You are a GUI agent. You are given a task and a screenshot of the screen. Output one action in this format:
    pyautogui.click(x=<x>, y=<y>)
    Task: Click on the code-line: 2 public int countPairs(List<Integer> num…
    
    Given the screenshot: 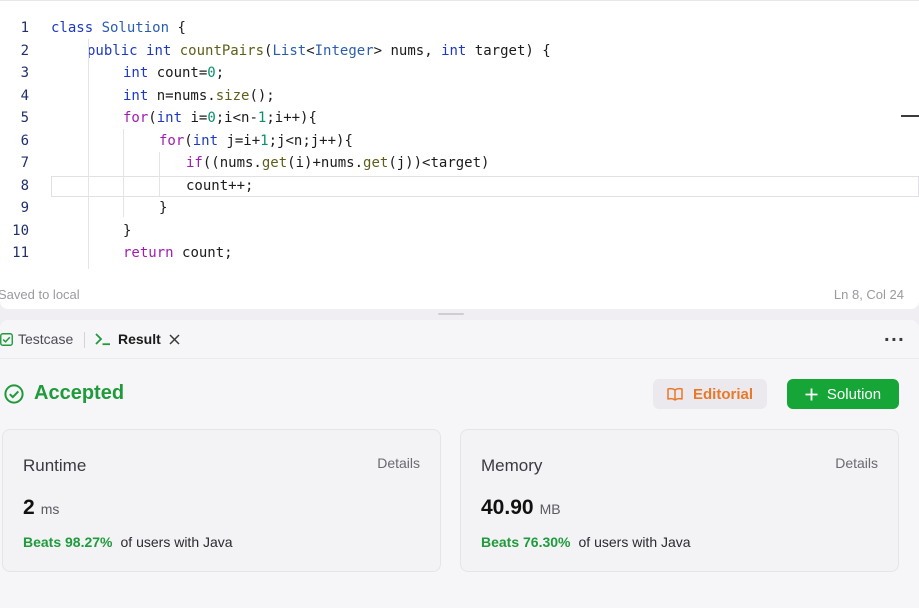 What is the action you would take?
    pyautogui.click(x=459, y=51)
    